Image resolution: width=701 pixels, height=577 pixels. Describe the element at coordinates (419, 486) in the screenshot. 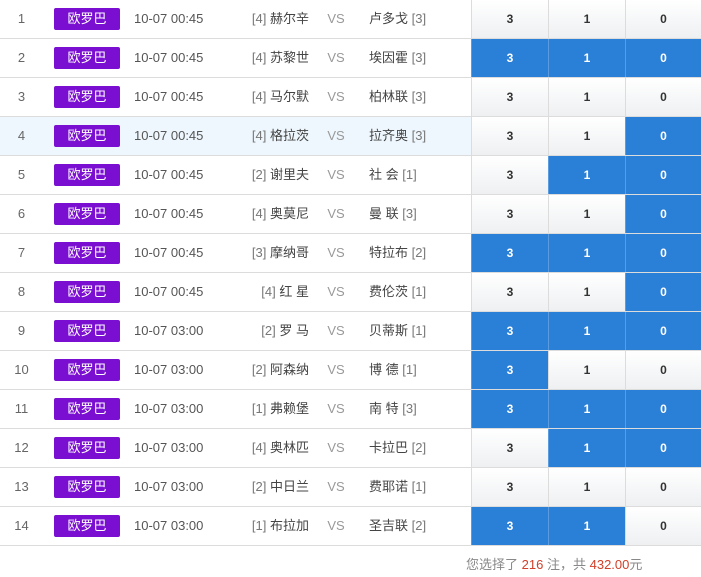

I see `away-rank: [1]` at that location.